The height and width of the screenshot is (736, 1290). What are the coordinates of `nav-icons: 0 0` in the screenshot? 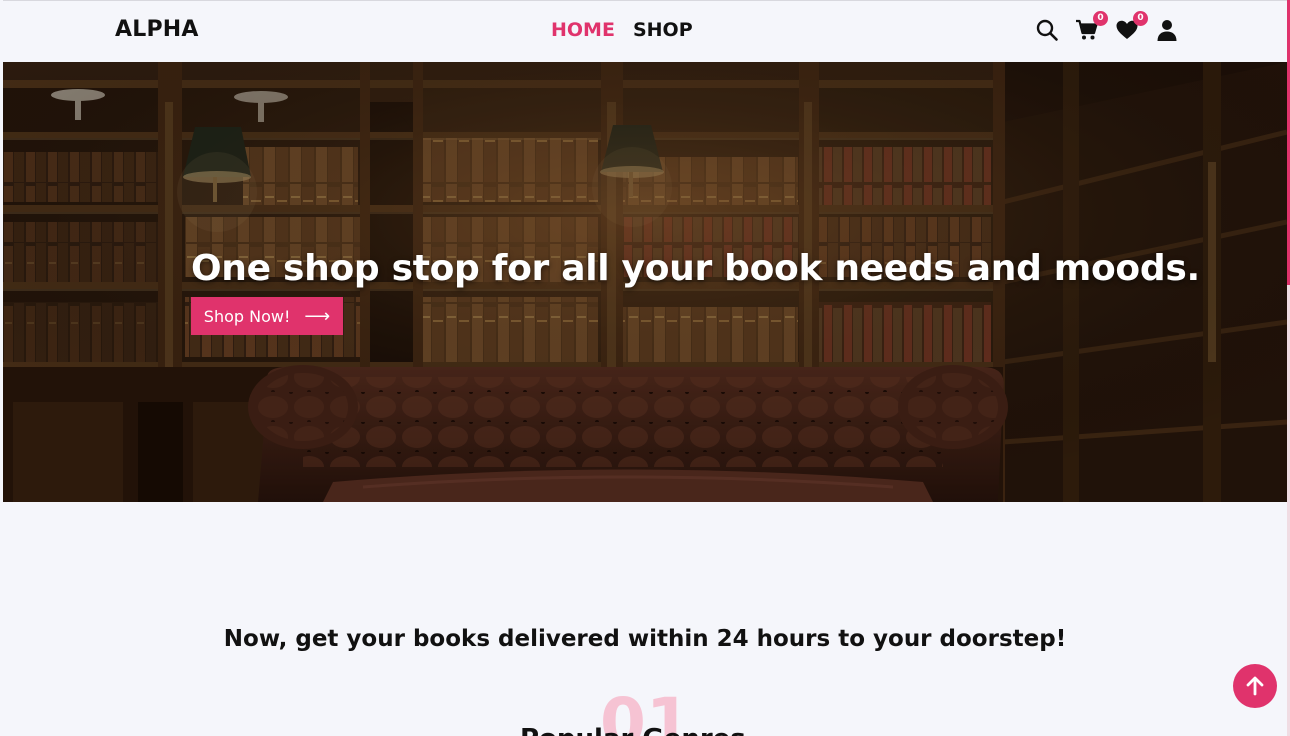 It's located at (1107, 26).